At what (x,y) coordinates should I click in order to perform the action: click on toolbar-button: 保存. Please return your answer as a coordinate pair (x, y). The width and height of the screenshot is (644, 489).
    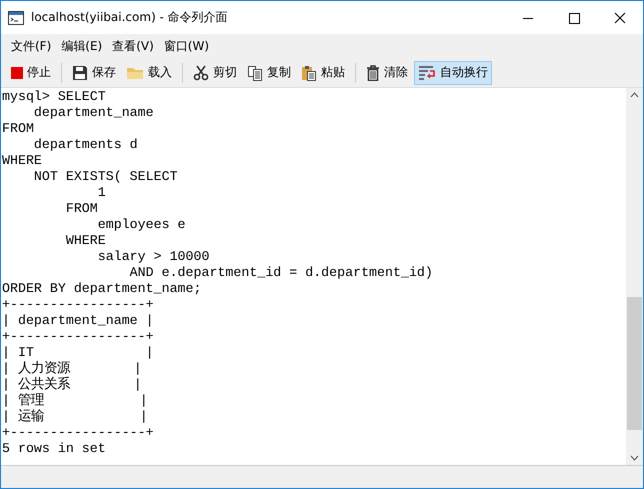
    Looking at the image, I should click on (94, 72).